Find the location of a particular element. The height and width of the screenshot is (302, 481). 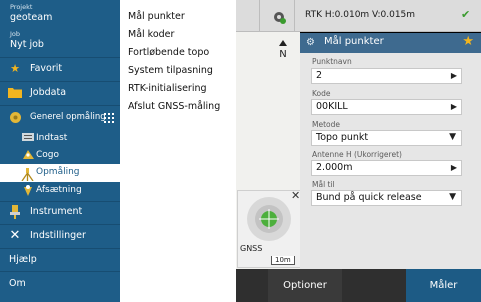

point-name-field: 2 ▶ is located at coordinates (386, 76).